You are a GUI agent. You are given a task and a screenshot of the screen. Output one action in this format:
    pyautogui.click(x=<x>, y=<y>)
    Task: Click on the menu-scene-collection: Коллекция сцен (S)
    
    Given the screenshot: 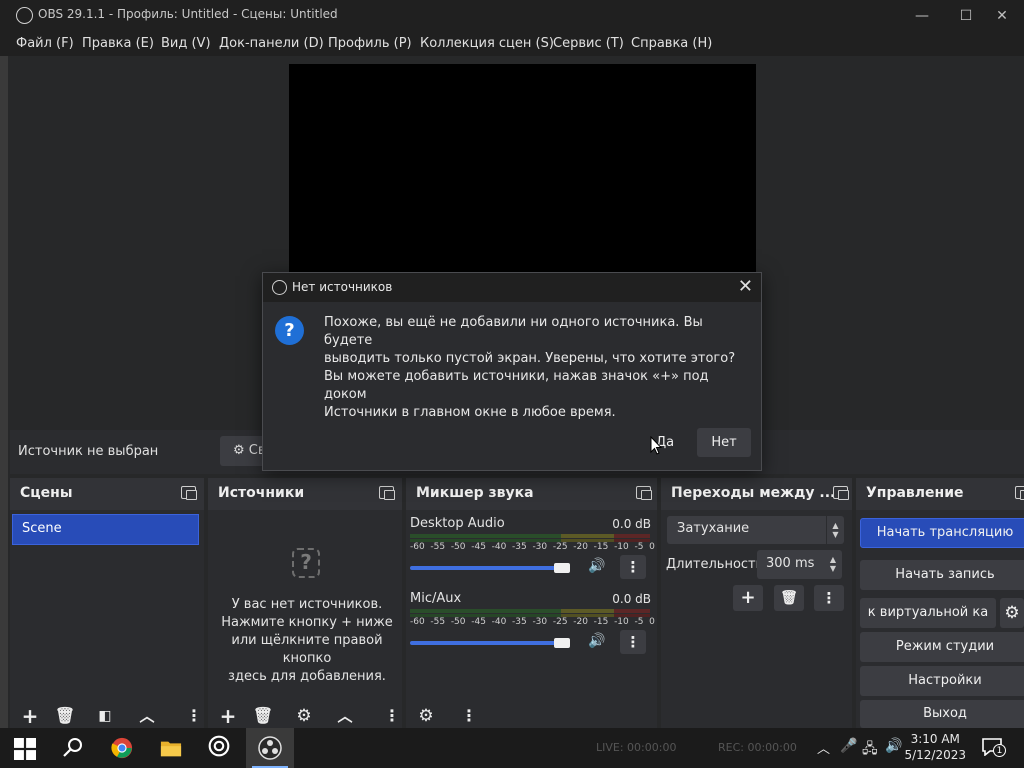 What is the action you would take?
    pyautogui.click(x=487, y=43)
    